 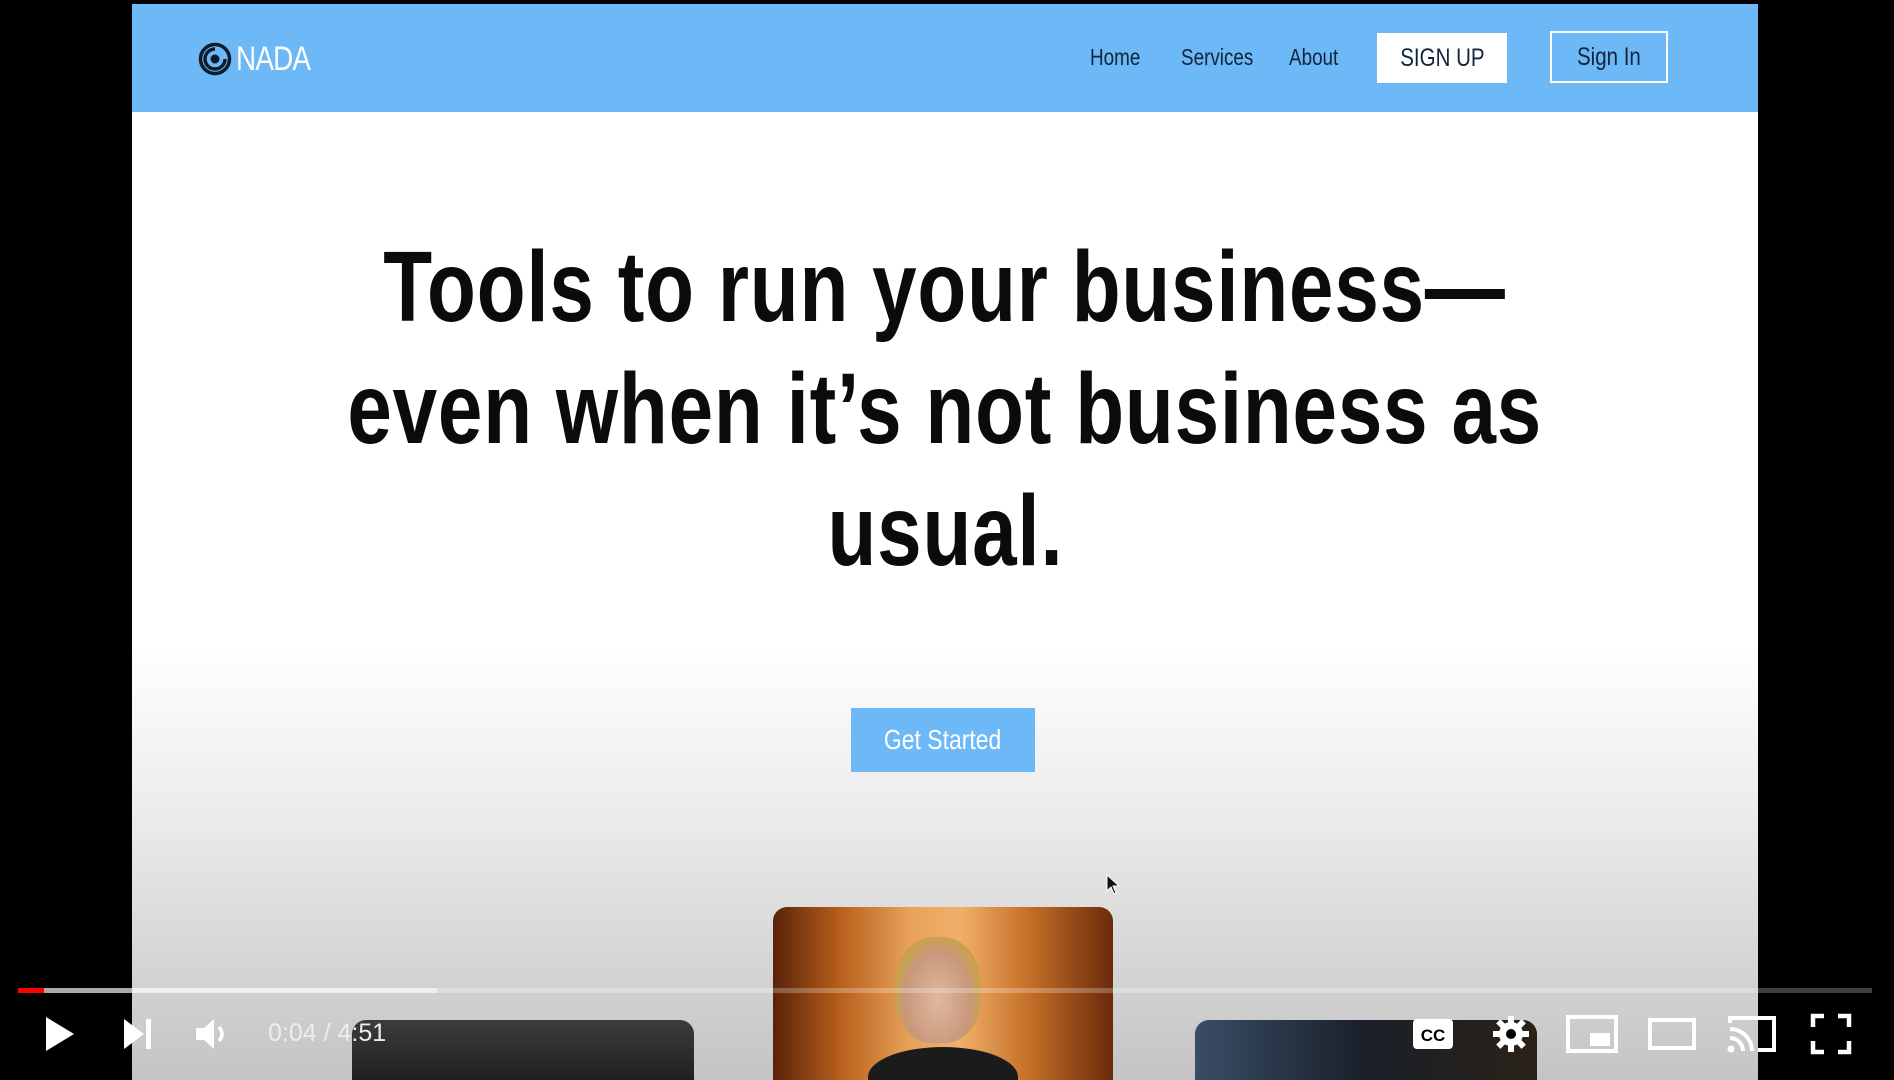 I want to click on svg-text: CC, so click(x=1433, y=1035).